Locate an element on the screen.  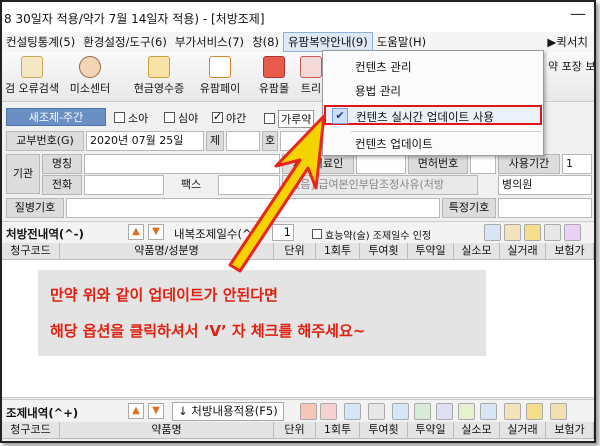
period-field: 1 is located at coordinates (577, 164).